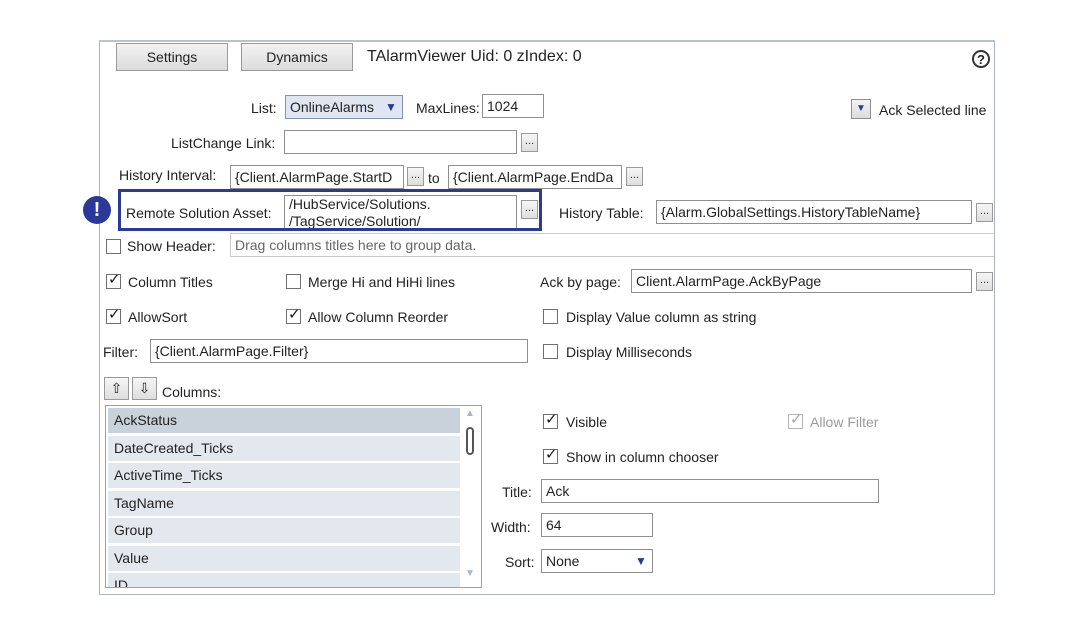  What do you see at coordinates (981, 59) in the screenshot?
I see `help-icon: ?` at bounding box center [981, 59].